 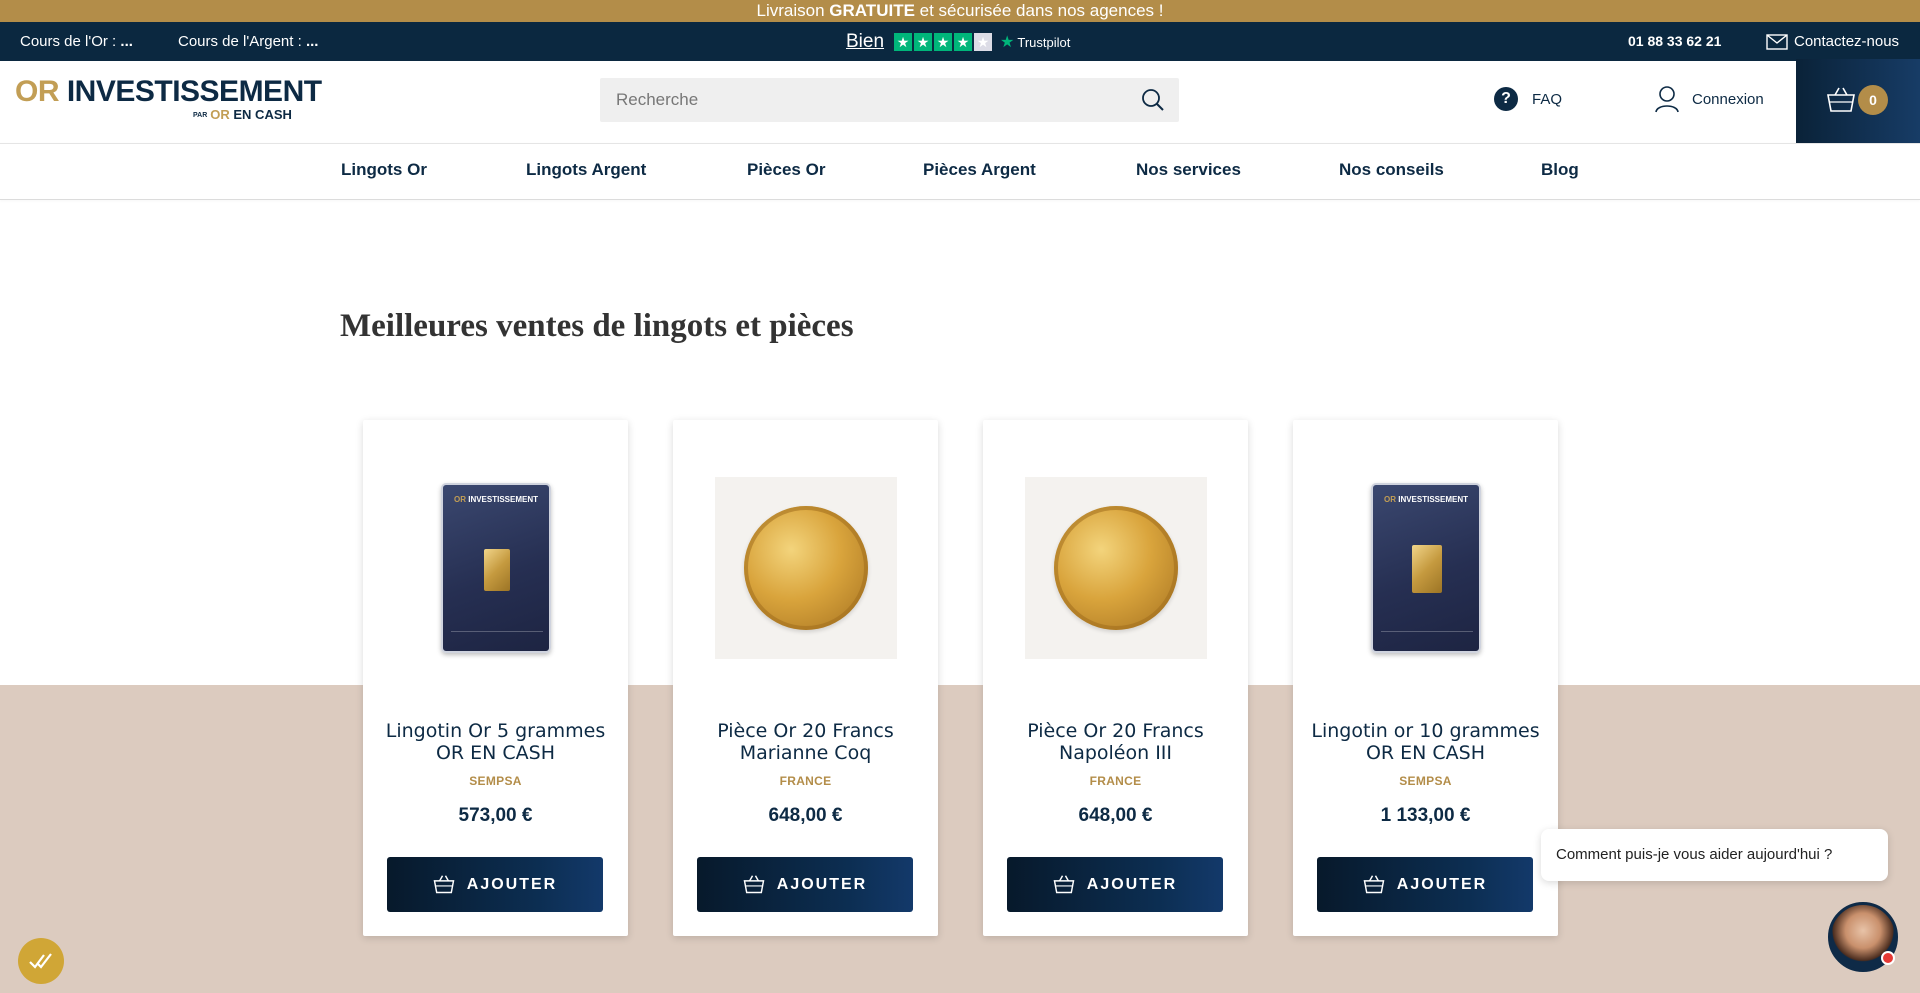 What do you see at coordinates (983, 42) in the screenshot?
I see `star-empty-icon: ★` at bounding box center [983, 42].